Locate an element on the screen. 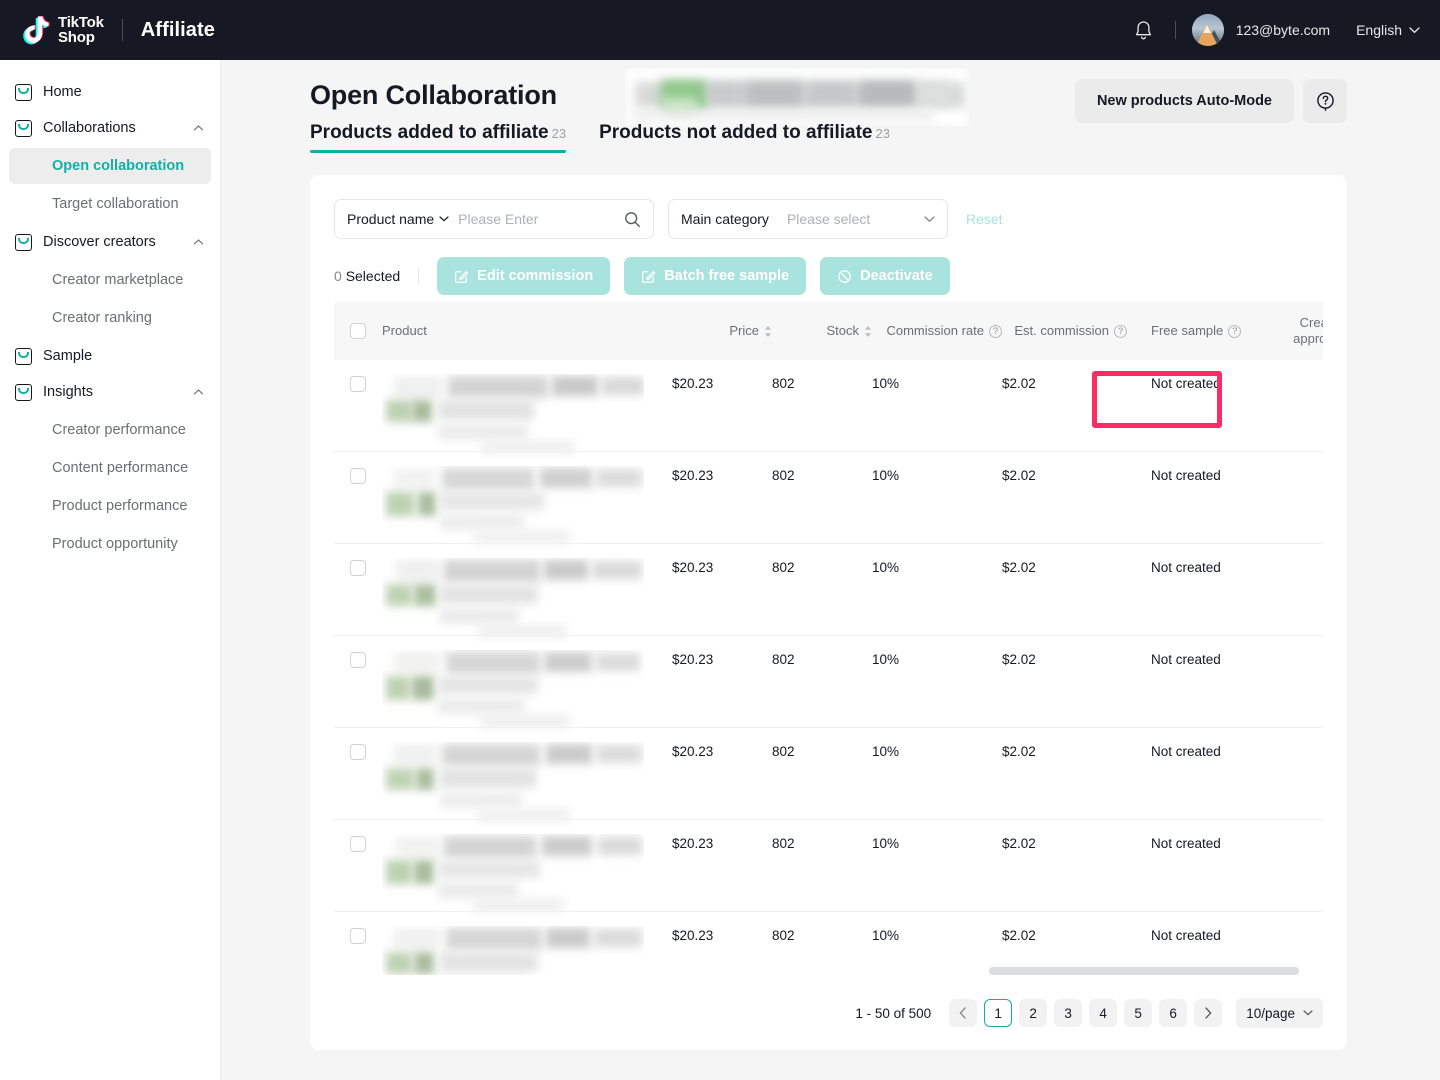 The image size is (1440, 1080). edit-commission-button: Edit commission is located at coordinates (524, 276).